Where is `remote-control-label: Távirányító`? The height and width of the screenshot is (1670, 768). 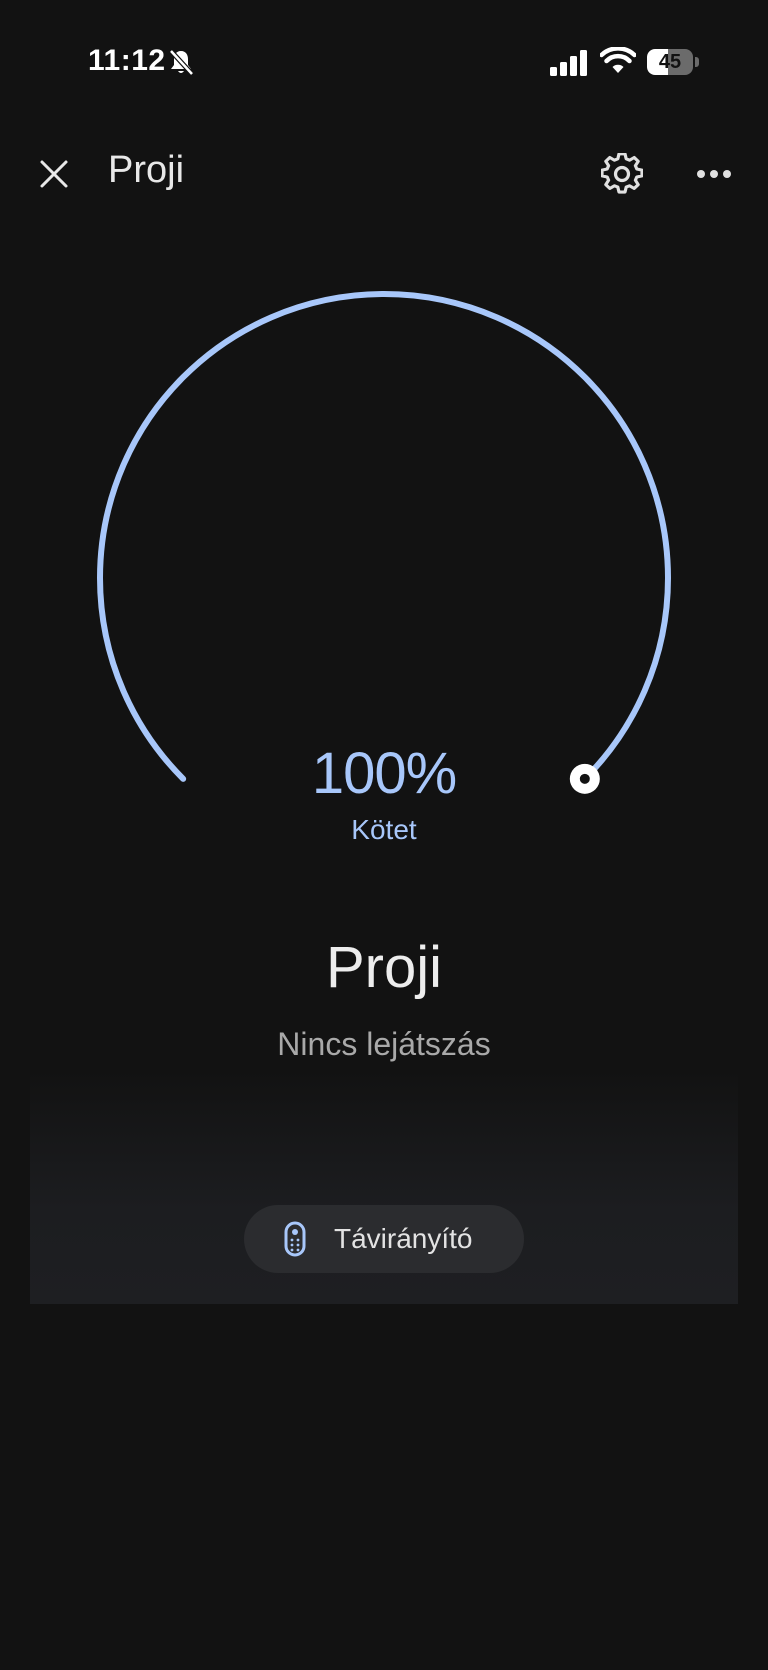 remote-control-label: Távirányító is located at coordinates (403, 1238).